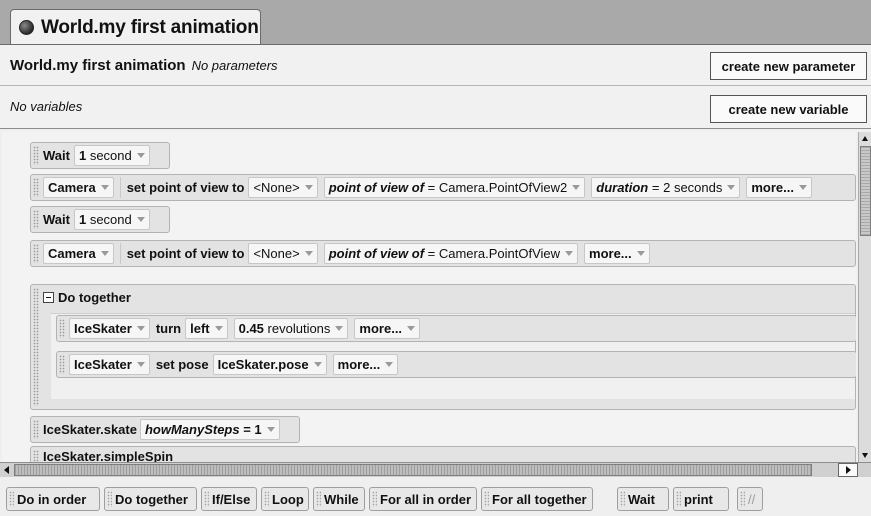  Describe the element at coordinates (209, 429) in the screenshot. I see `steps-param-dropdown: howManySteps = 1` at that location.